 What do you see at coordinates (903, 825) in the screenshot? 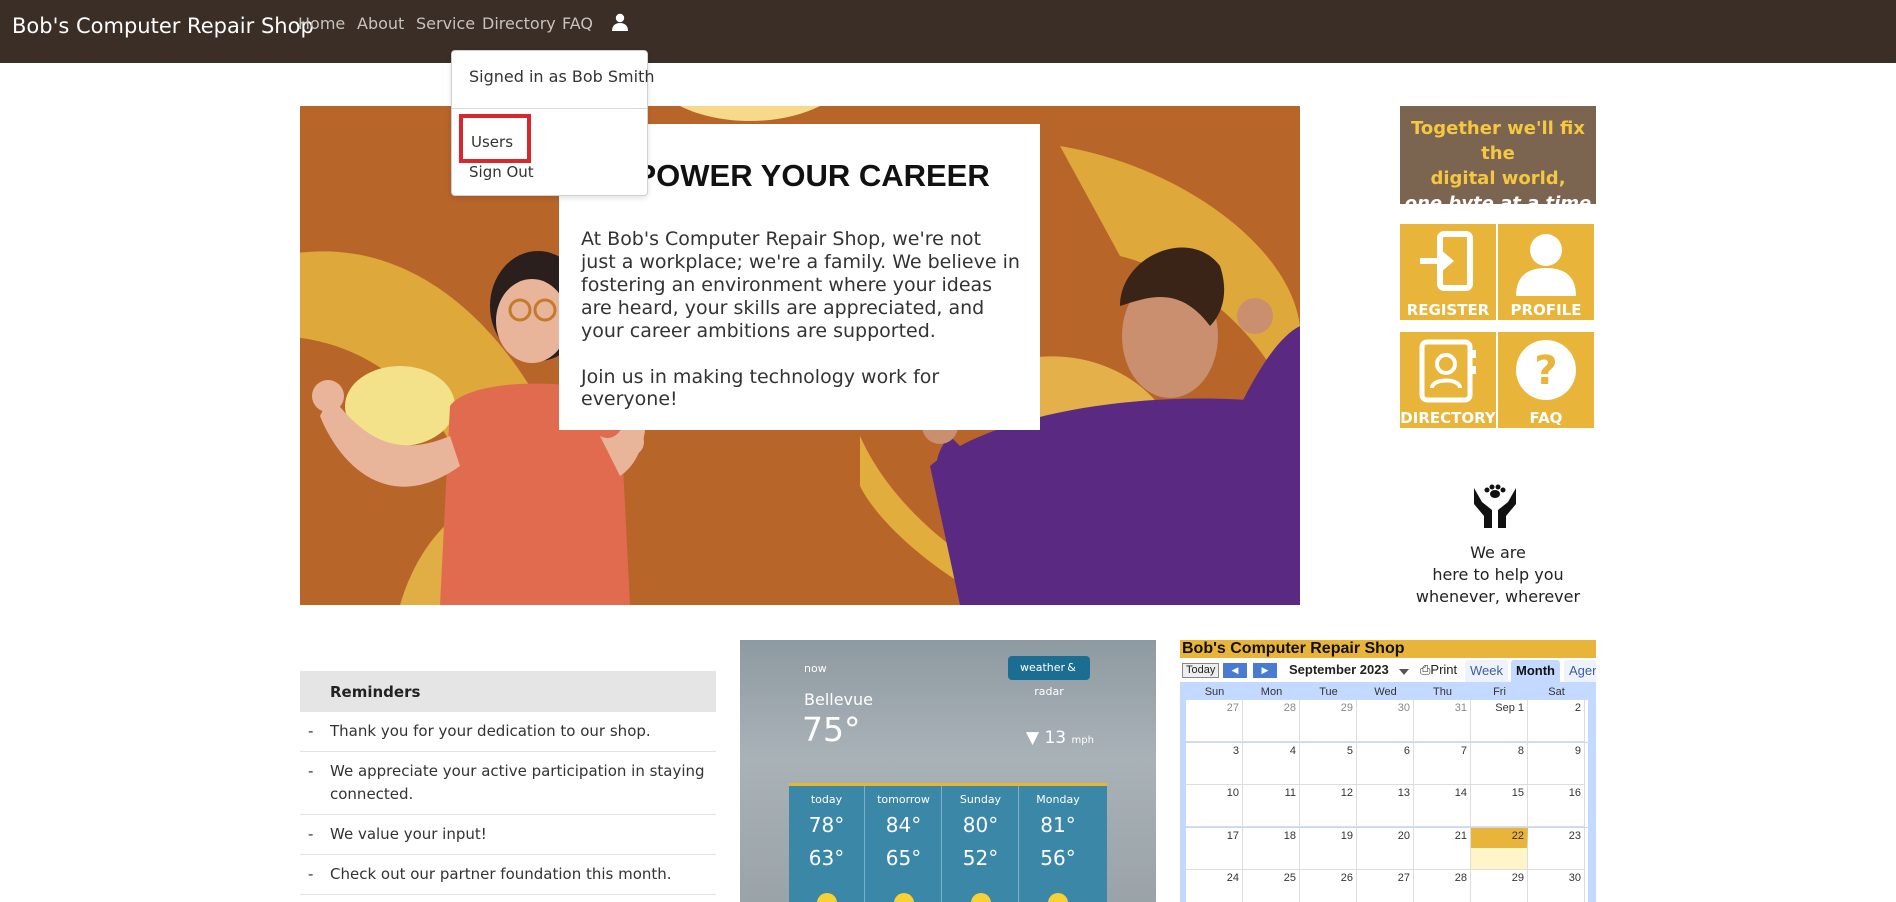
I see `forecast-high: 84°` at bounding box center [903, 825].